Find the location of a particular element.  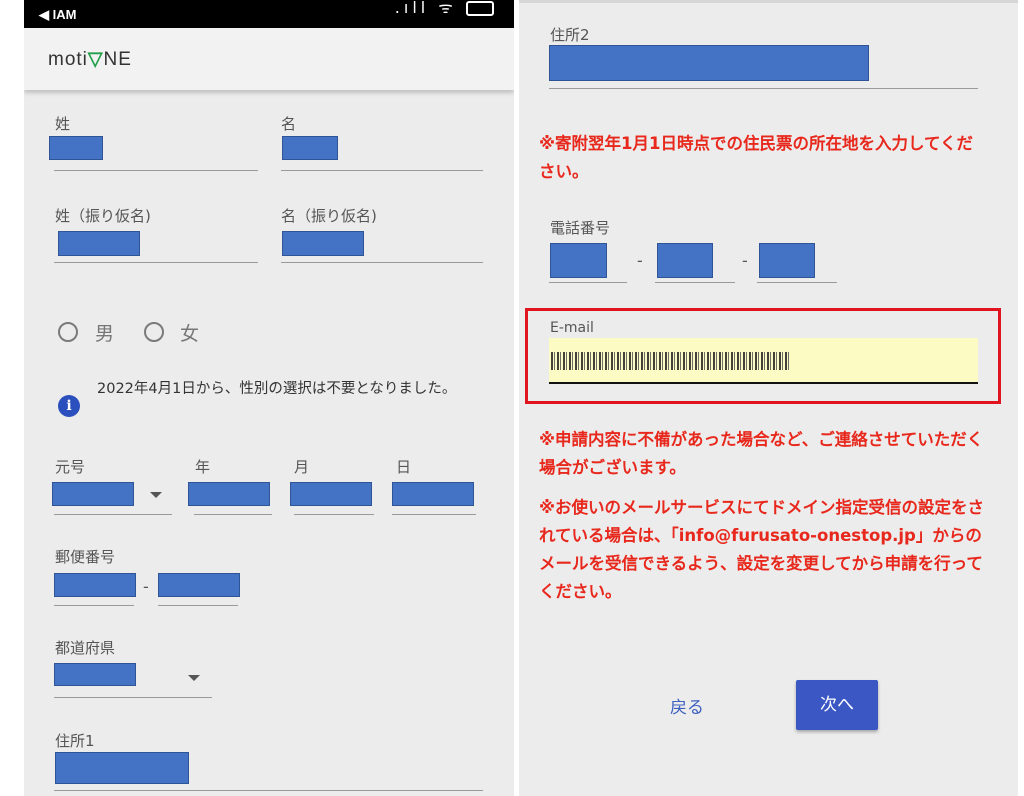

first-name-kana-label: 名（振り仮名) is located at coordinates (329, 216).